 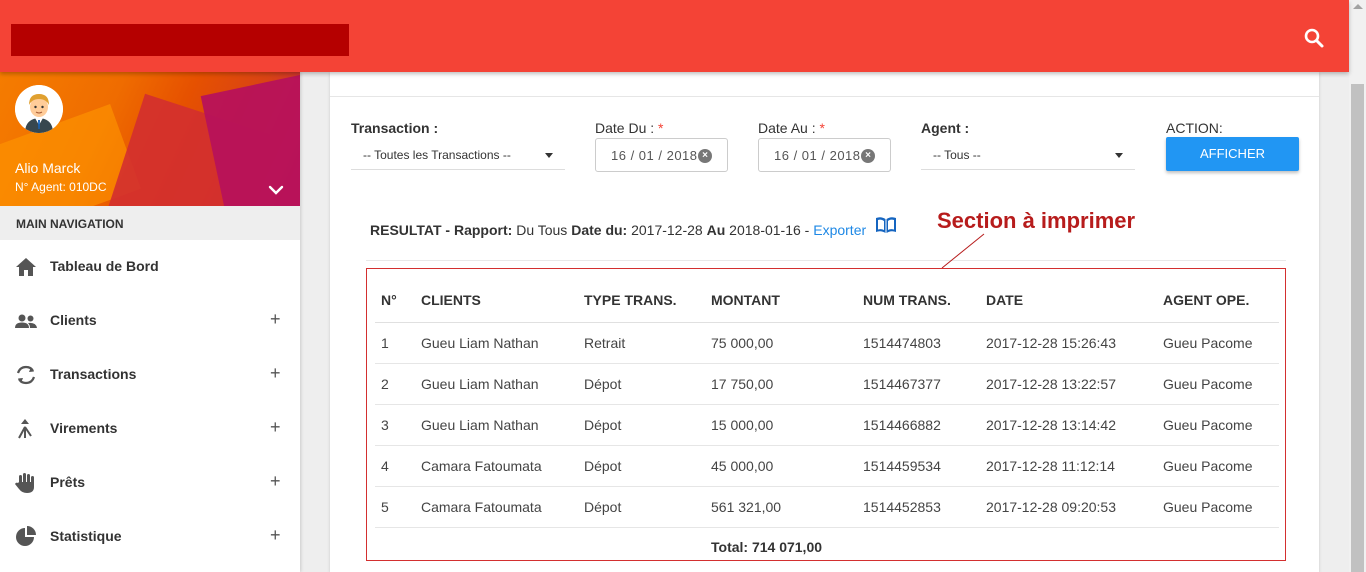 What do you see at coordinates (84, 428) in the screenshot?
I see `sidebar-item-label: Virements` at bounding box center [84, 428].